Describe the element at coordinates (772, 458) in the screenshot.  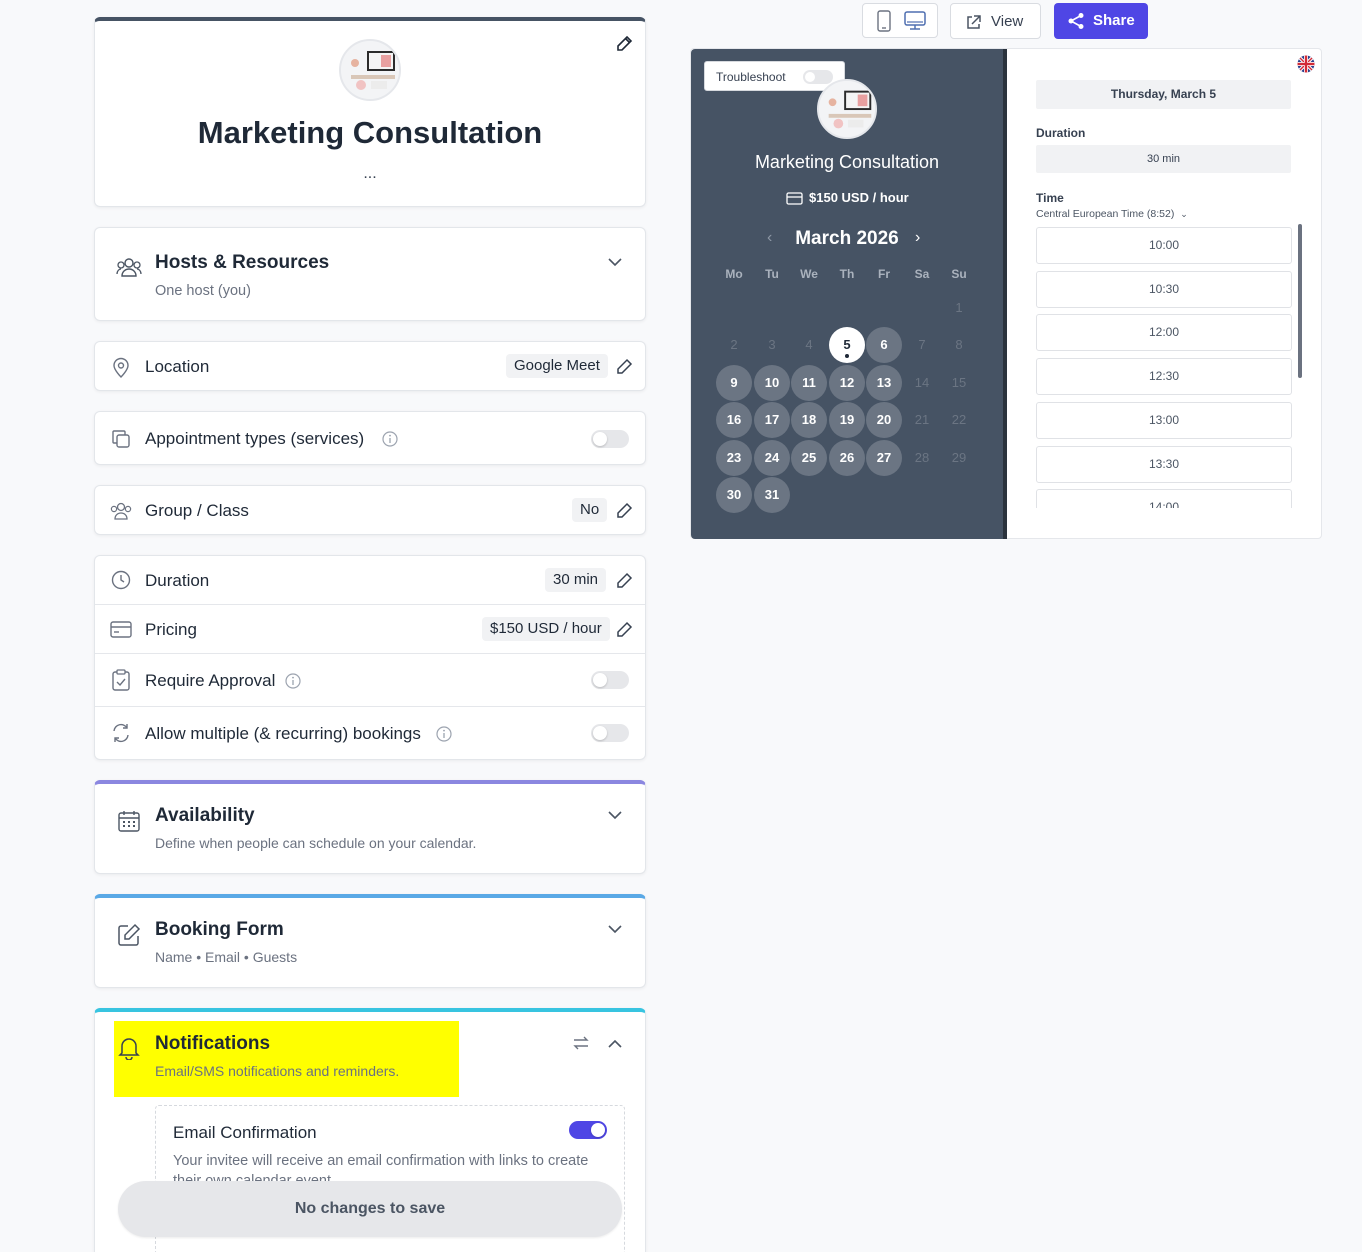
I see `calendar-day: 24` at that location.